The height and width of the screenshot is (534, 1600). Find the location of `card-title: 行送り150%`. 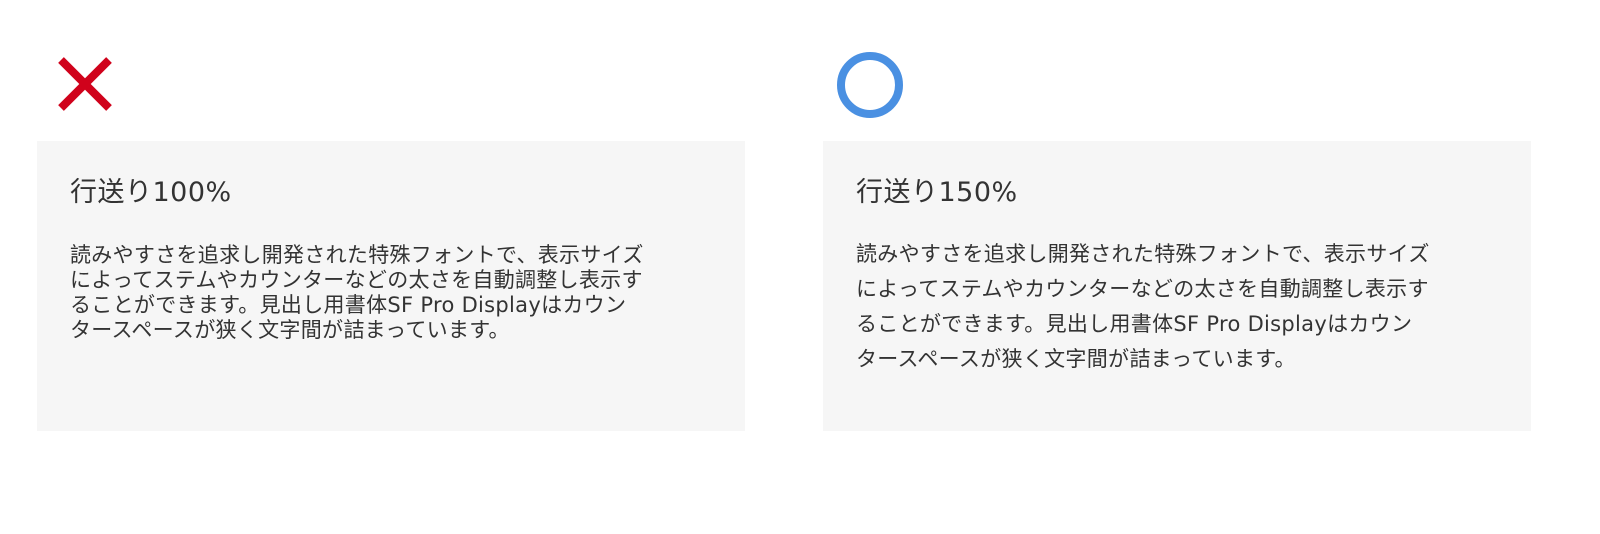

card-title: 行送り150% is located at coordinates (937, 192).